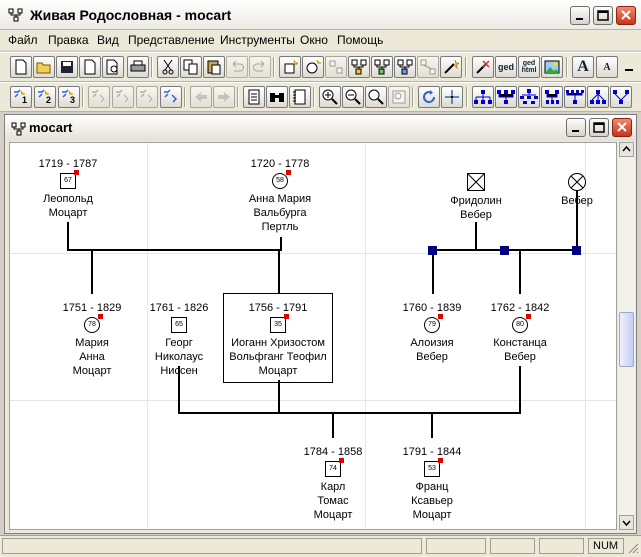 This screenshot has height=557, width=641. I want to click on scroll-thumb, so click(626, 339).